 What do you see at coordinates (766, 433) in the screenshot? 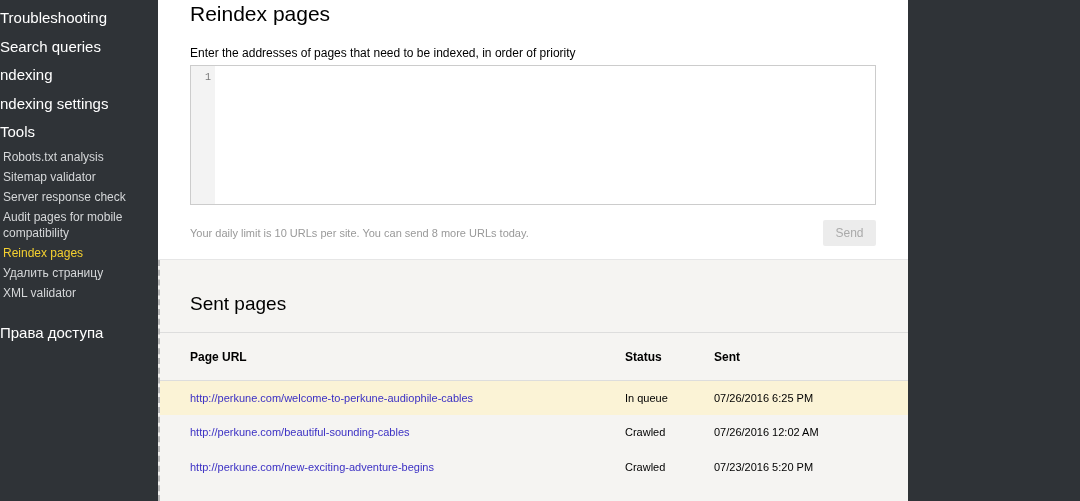
I see `sent-date-cell-text: 07/26/2016 12:02 AM` at bounding box center [766, 433].